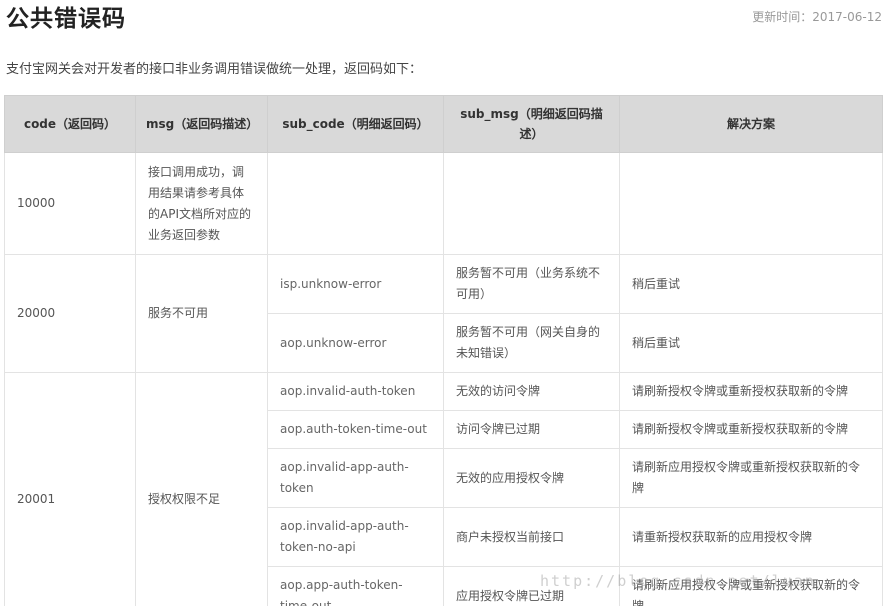 Image resolution: width=888 pixels, height=606 pixels. I want to click on sub-msg-cell: 服务暂不可用（网关自身的未知错误）, so click(531, 343).